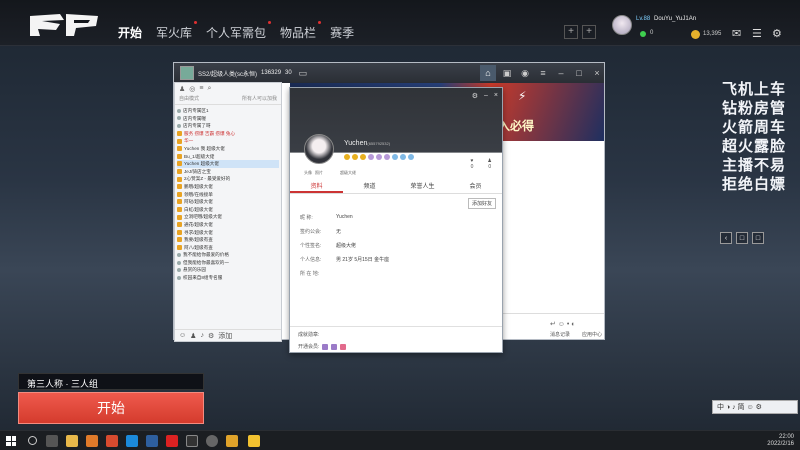  I want to click on list-icon: ☰, so click(757, 33).